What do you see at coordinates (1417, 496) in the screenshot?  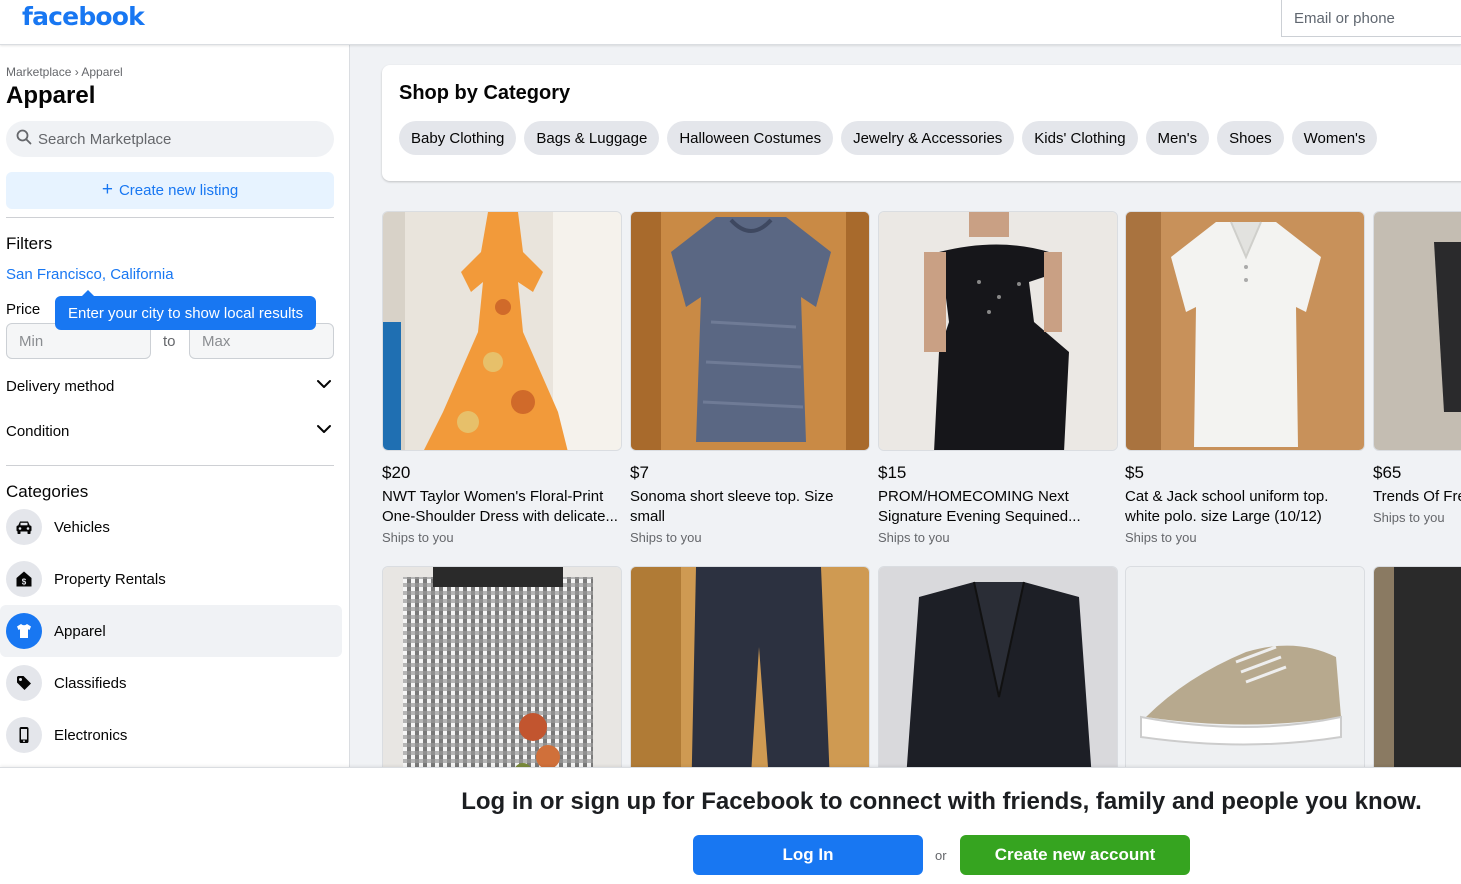 I see `listing-title: Trends Of Fre Pants XXL Me` at bounding box center [1417, 496].